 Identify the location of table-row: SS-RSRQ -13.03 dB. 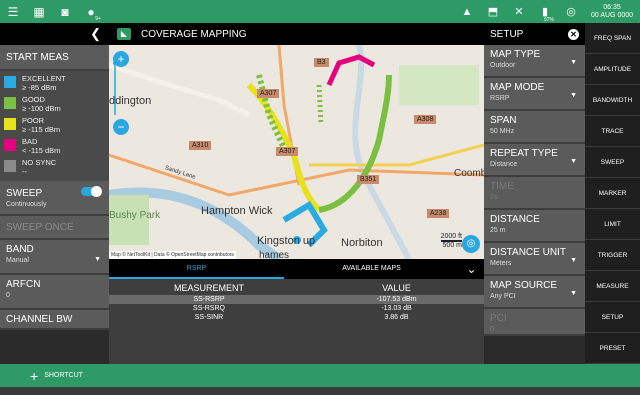
(296, 308).